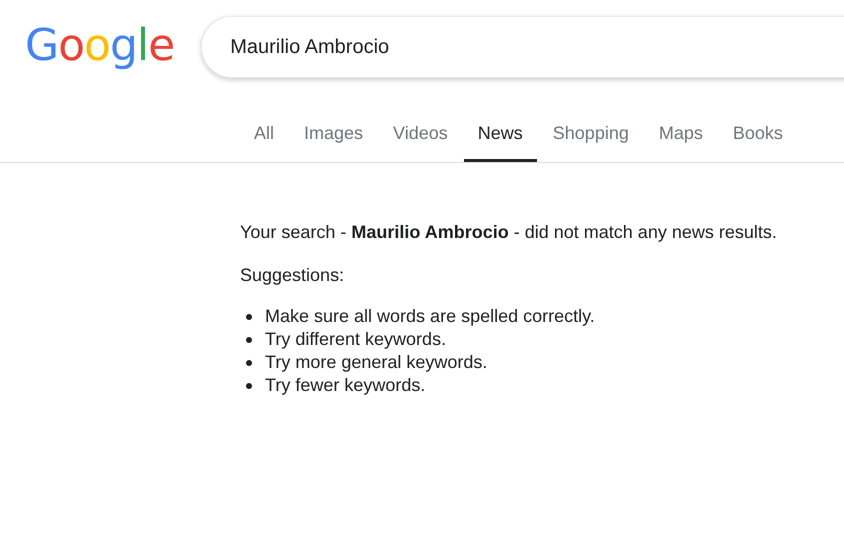 This screenshot has width=844, height=549. Describe the element at coordinates (264, 141) in the screenshot. I see `tab: All` at that location.